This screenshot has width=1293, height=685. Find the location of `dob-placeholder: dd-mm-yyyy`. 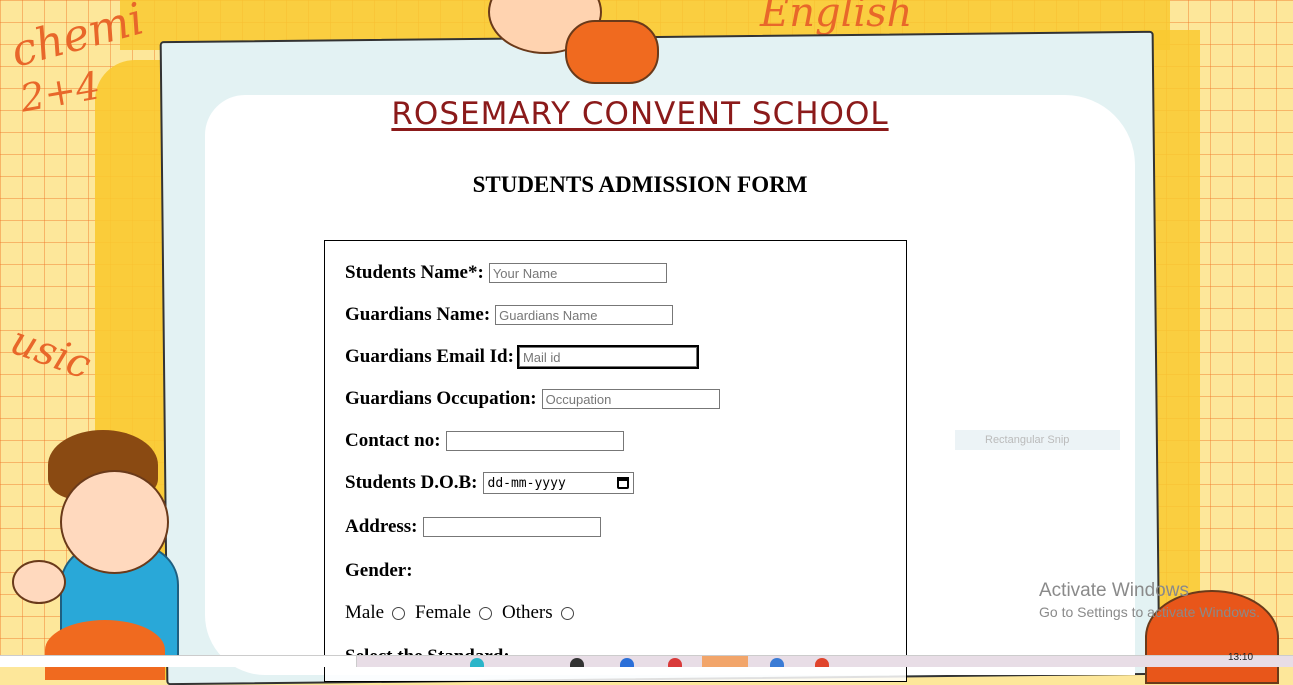

dob-placeholder: dd-mm-yyyy is located at coordinates (526, 483).